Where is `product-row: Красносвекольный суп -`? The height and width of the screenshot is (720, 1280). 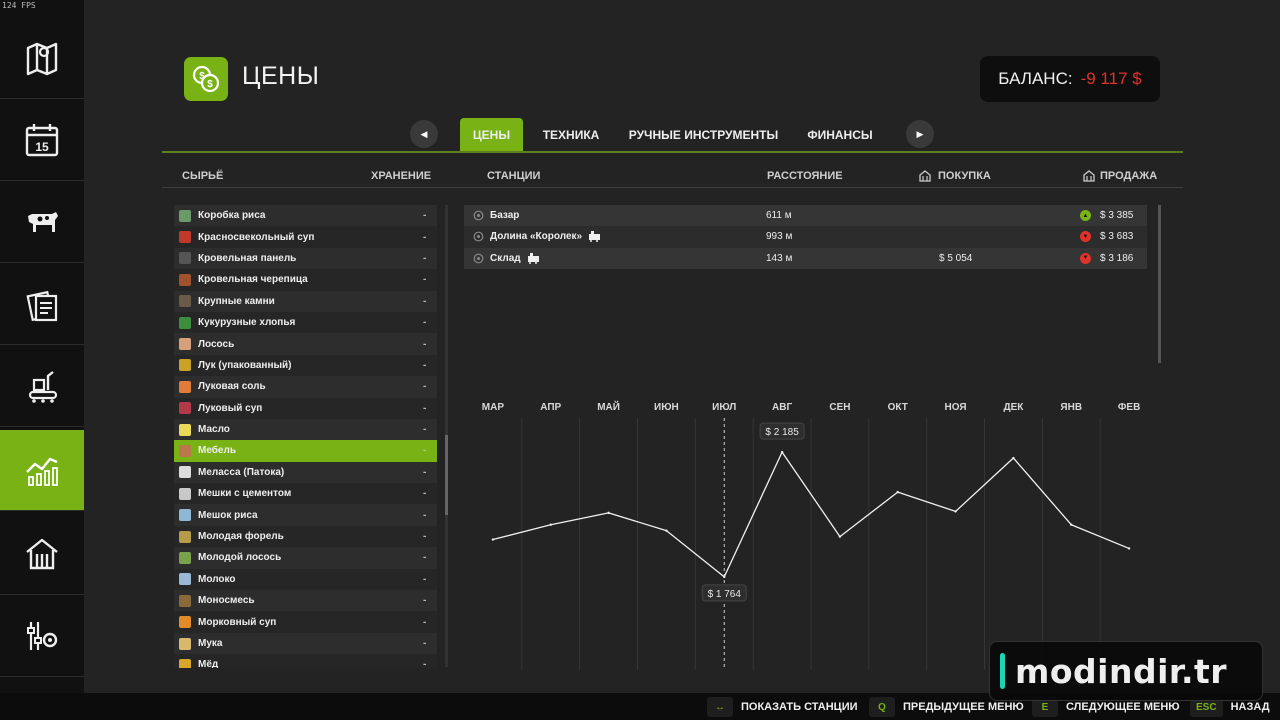
product-row: Красносвекольный суп - is located at coordinates (305, 237).